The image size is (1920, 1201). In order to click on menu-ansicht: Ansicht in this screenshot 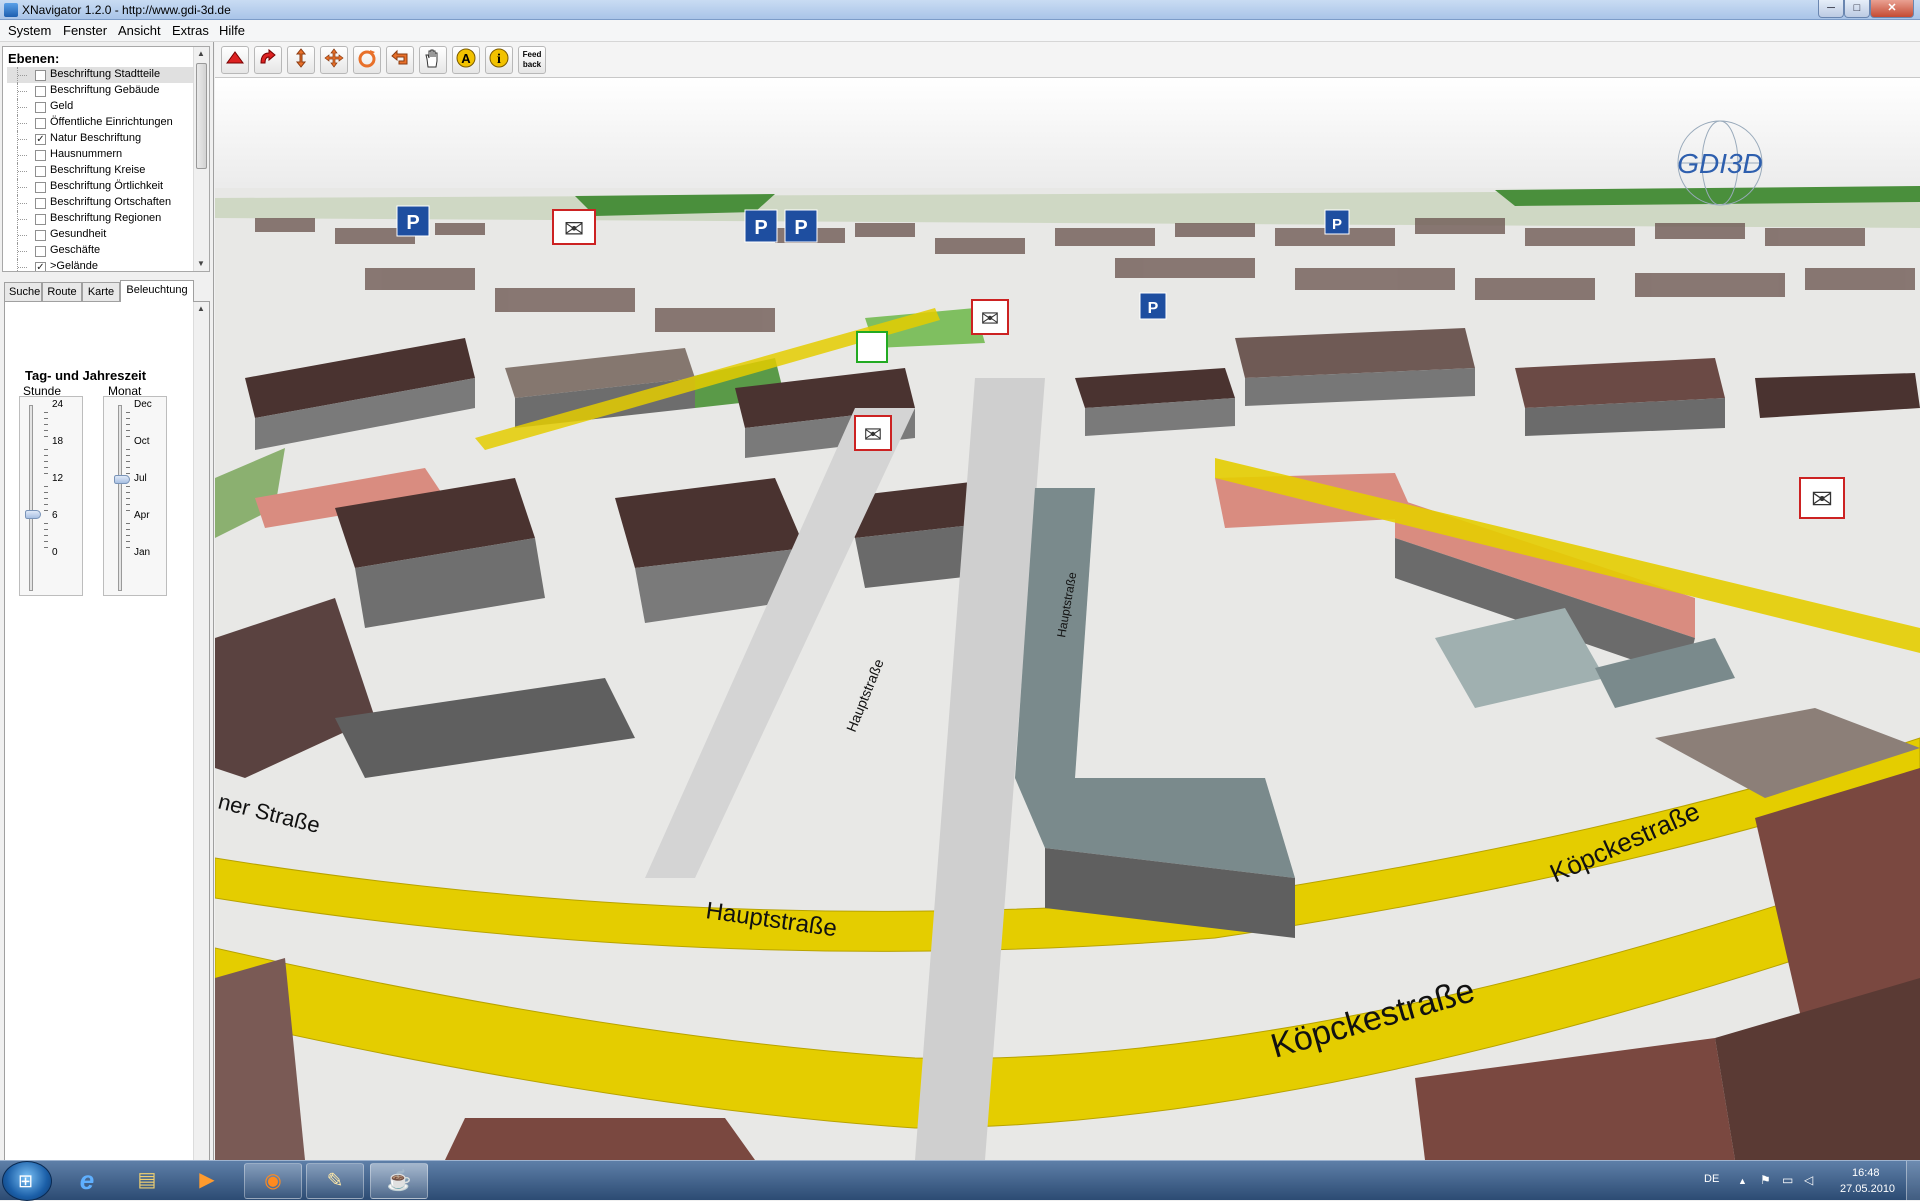, I will do `click(139, 30)`.